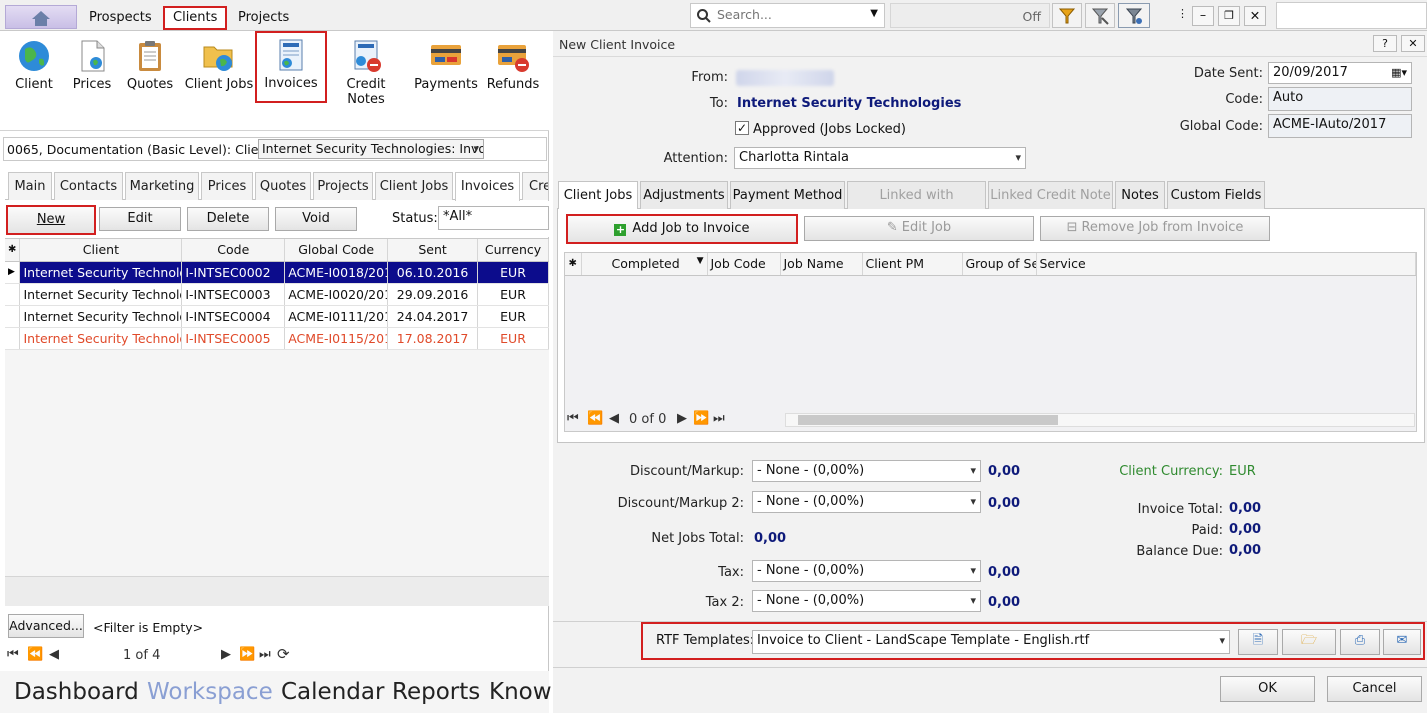  Describe the element at coordinates (682, 229) in the screenshot. I see `add-job-button: + Add Job to Invoice` at that location.